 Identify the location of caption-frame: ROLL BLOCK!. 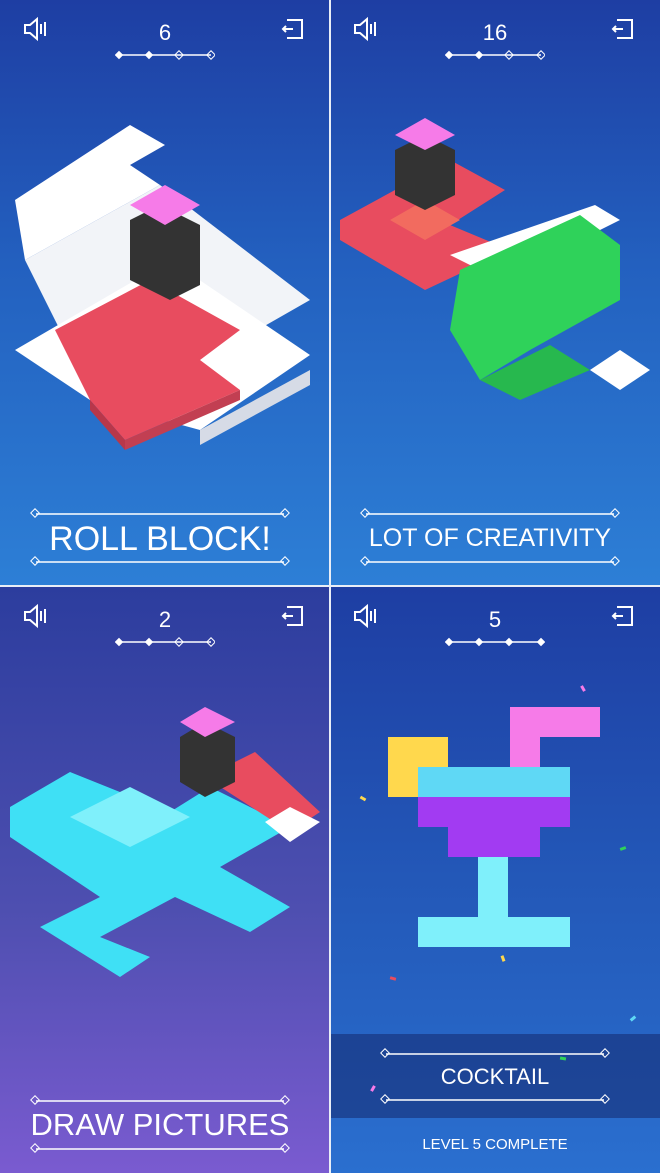
(160, 538).